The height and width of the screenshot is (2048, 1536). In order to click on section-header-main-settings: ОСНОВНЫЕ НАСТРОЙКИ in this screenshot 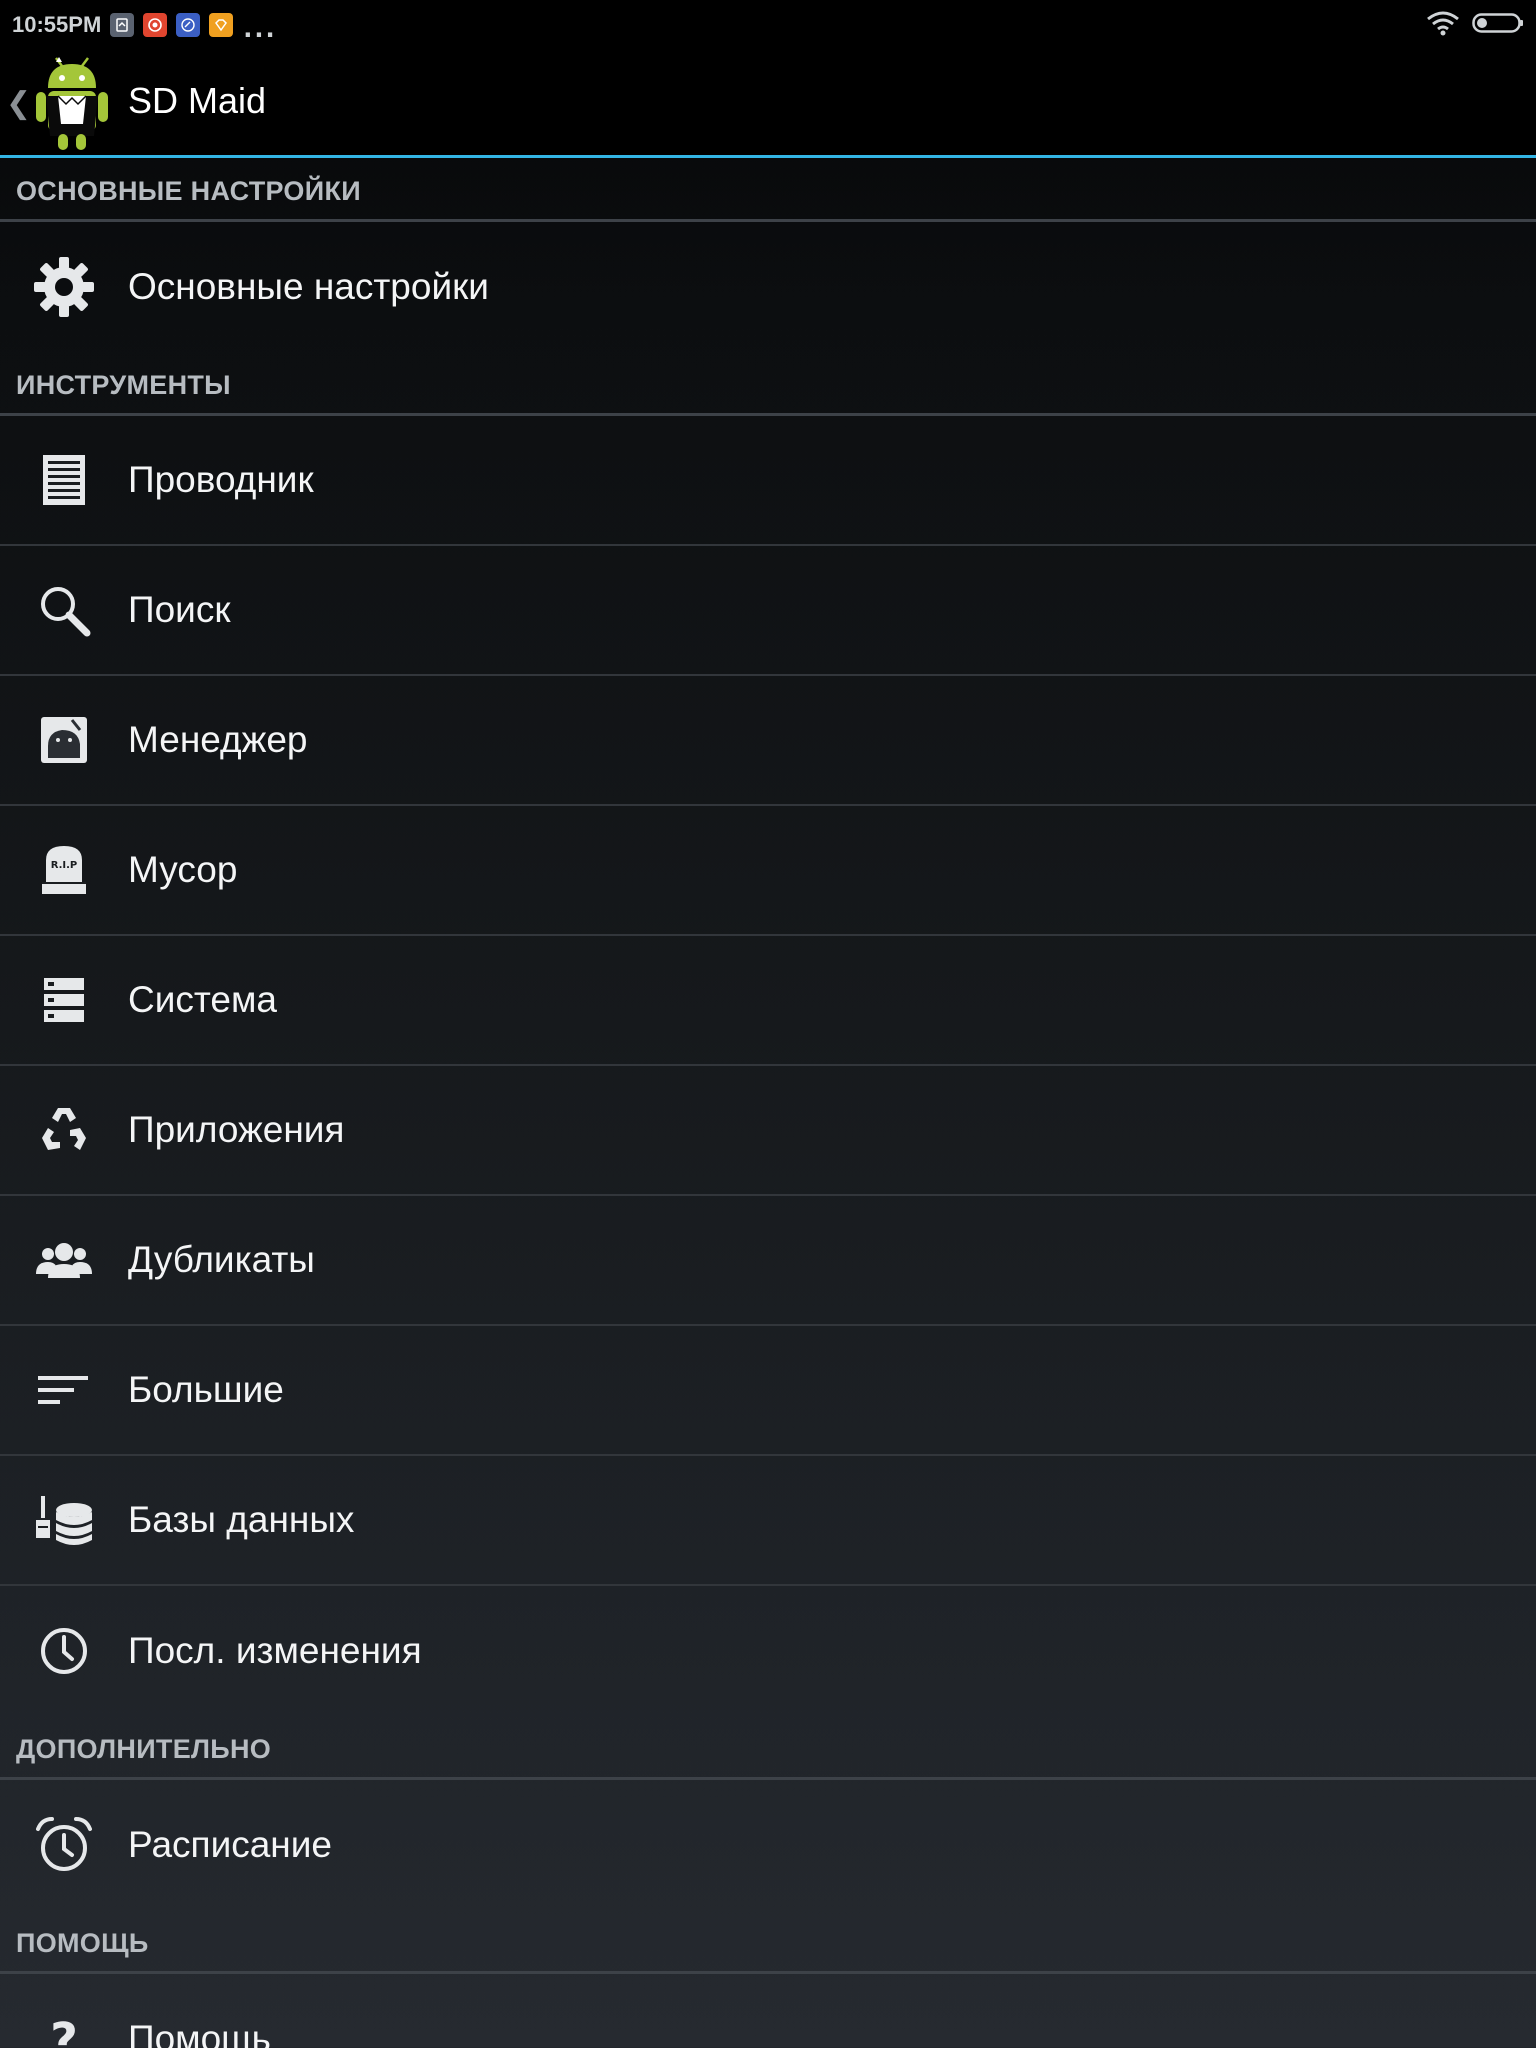, I will do `click(768, 190)`.